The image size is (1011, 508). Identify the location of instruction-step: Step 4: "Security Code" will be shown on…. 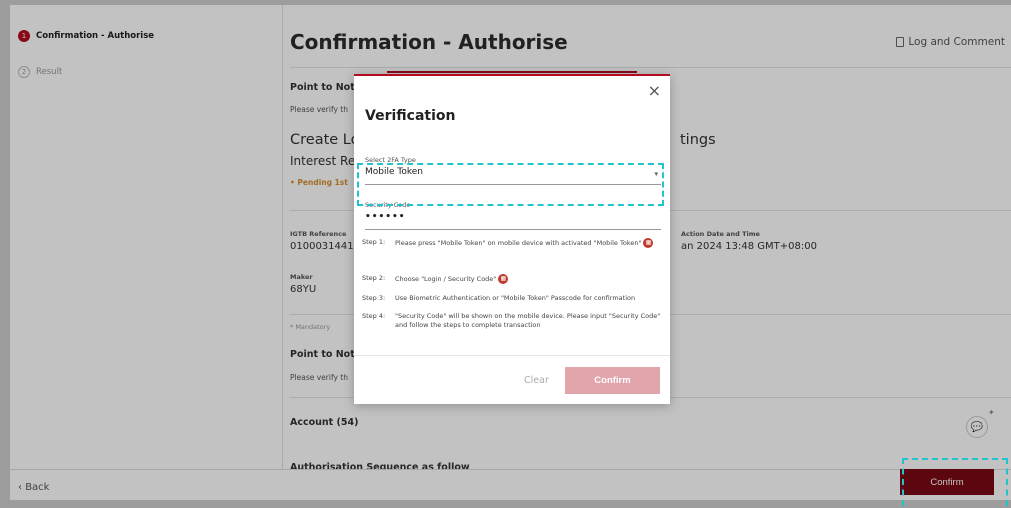
(513, 321).